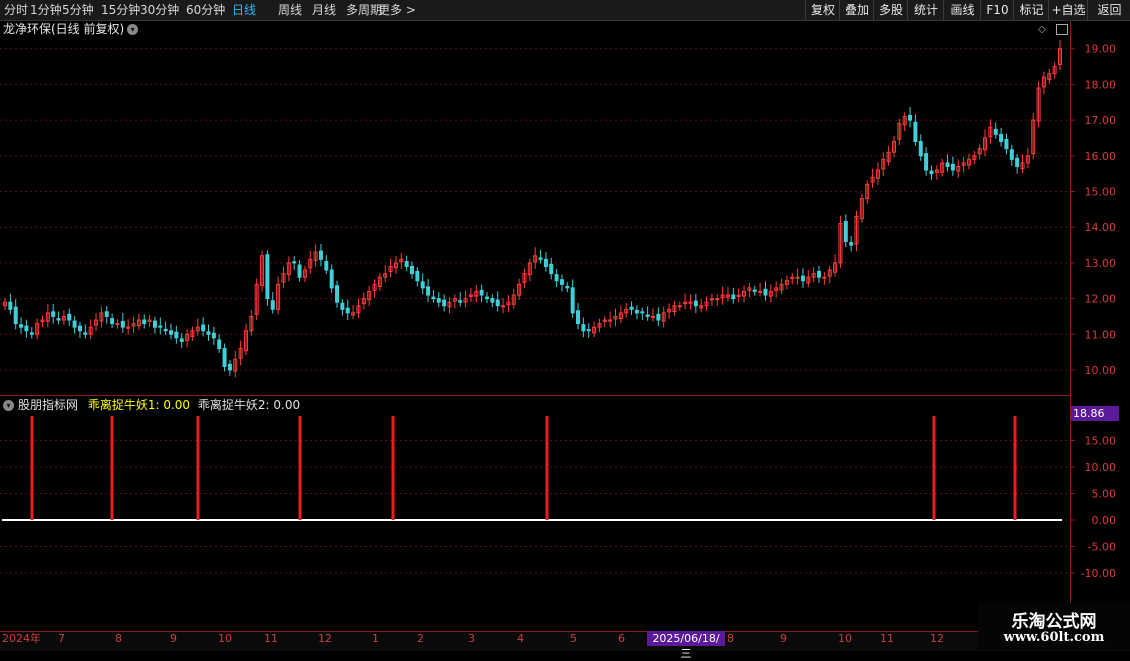 This screenshot has height=661, width=1130. Describe the element at coordinates (61, 638) in the screenshot. I see `x-tick-label: 7` at that location.